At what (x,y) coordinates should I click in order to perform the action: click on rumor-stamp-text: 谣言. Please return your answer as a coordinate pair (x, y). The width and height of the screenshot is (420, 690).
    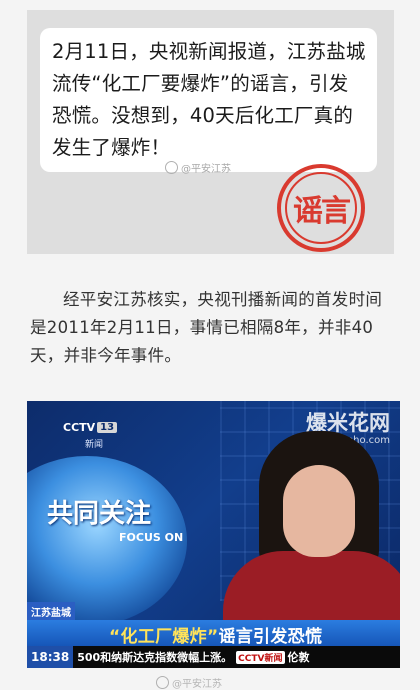
    Looking at the image, I should click on (321, 208).